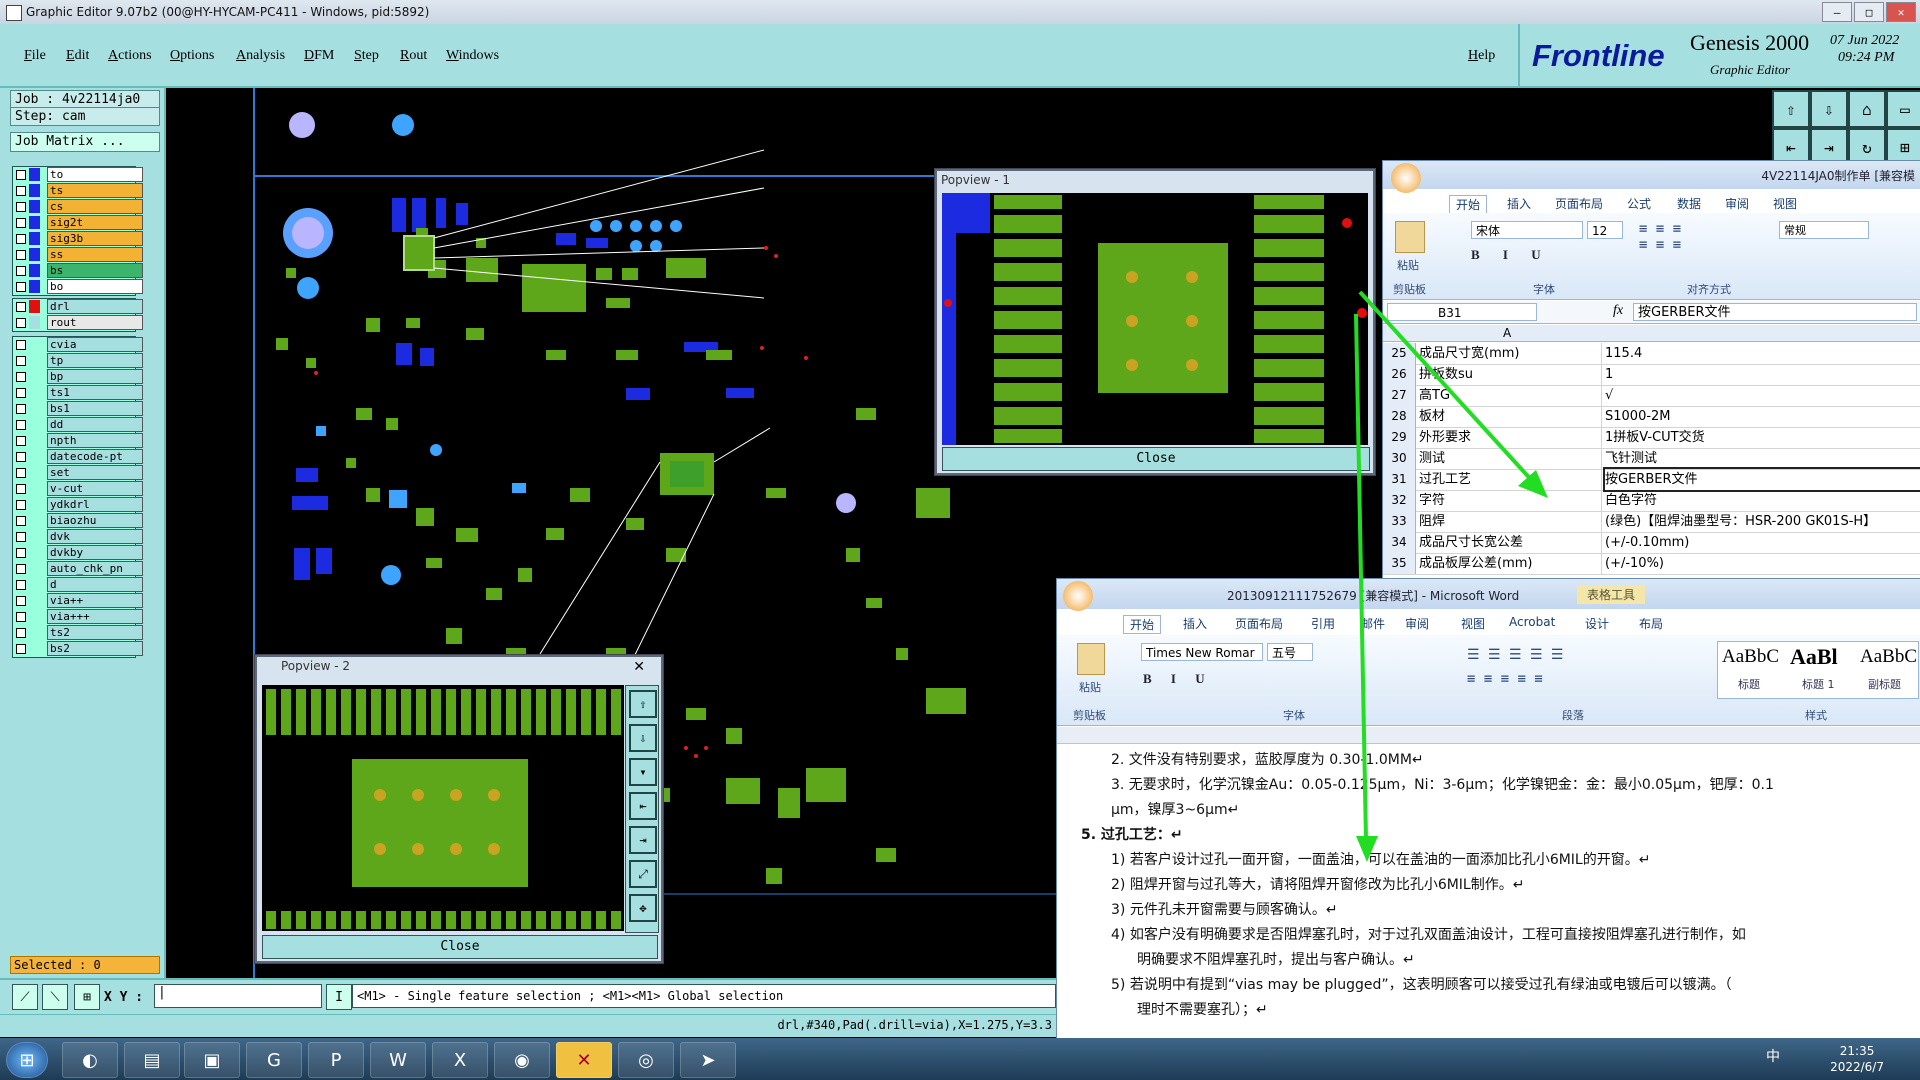  I want to click on layer-row: dvkby, so click(78, 553).